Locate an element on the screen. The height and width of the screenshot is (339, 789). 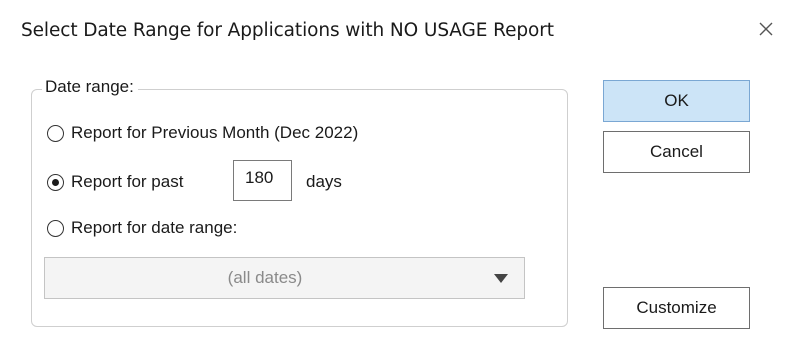
date-range-dropdown-value: (all dates) is located at coordinates (265, 277).